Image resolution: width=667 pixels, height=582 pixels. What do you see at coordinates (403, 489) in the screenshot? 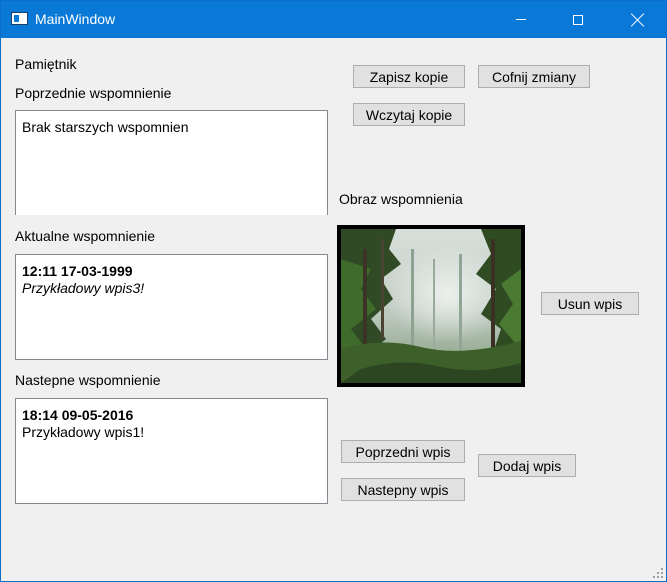
I see `next-entry-button: Nastepny wpis` at bounding box center [403, 489].